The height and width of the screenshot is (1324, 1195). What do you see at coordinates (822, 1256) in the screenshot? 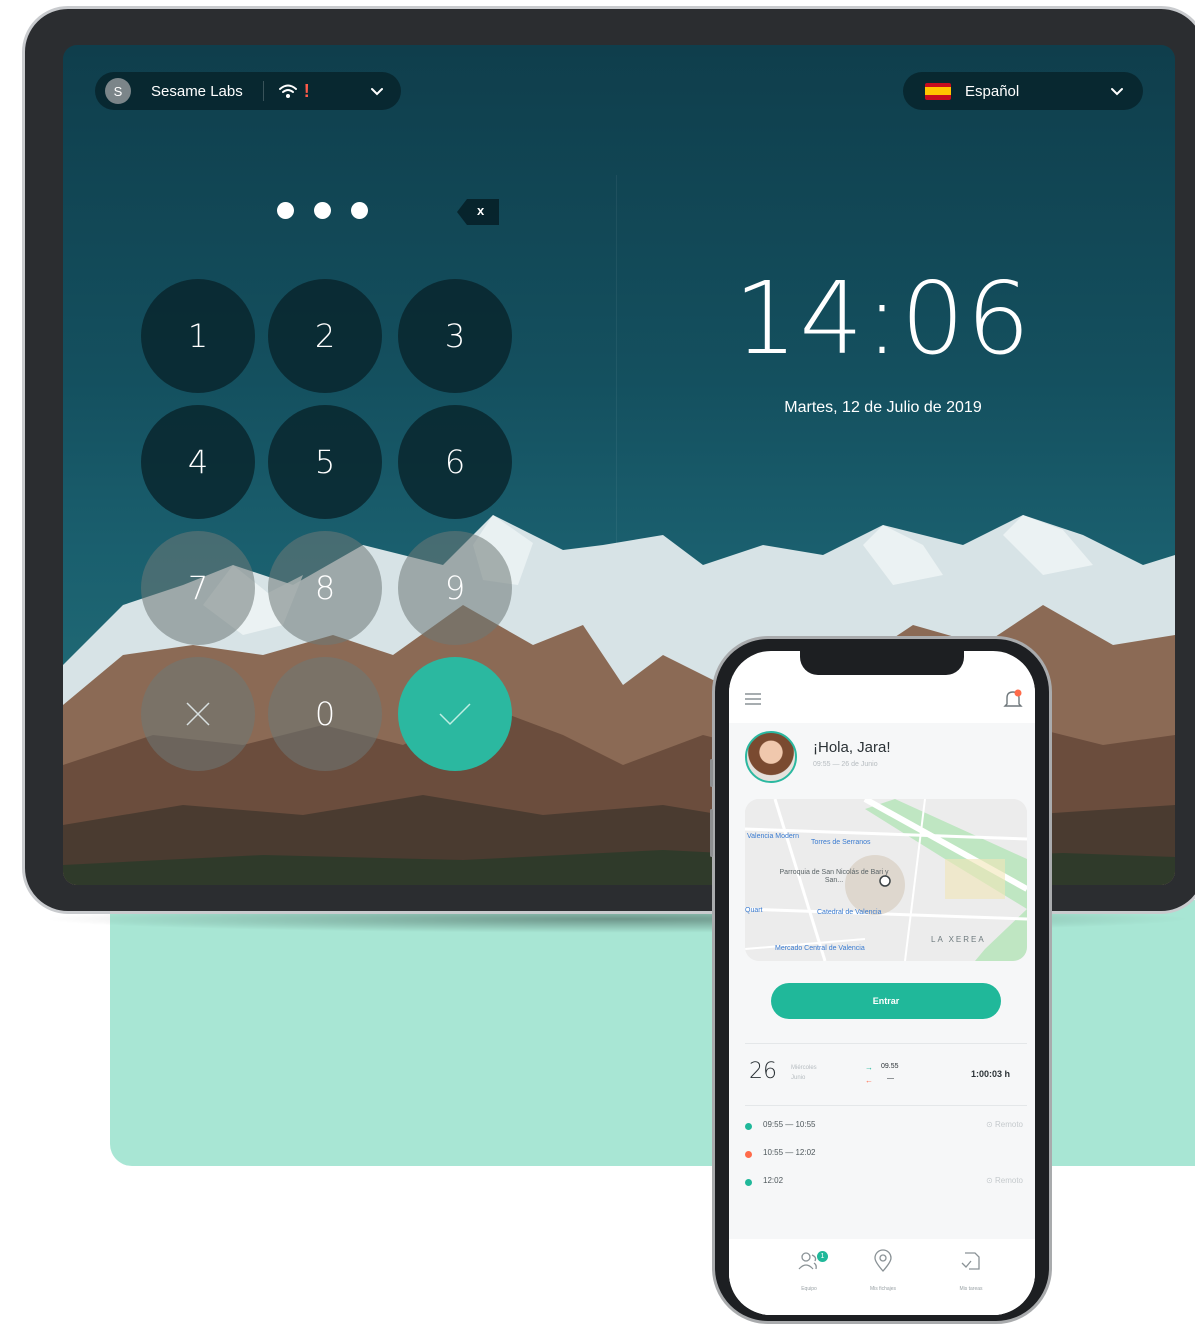
I see `tab-badge: 1` at bounding box center [822, 1256].